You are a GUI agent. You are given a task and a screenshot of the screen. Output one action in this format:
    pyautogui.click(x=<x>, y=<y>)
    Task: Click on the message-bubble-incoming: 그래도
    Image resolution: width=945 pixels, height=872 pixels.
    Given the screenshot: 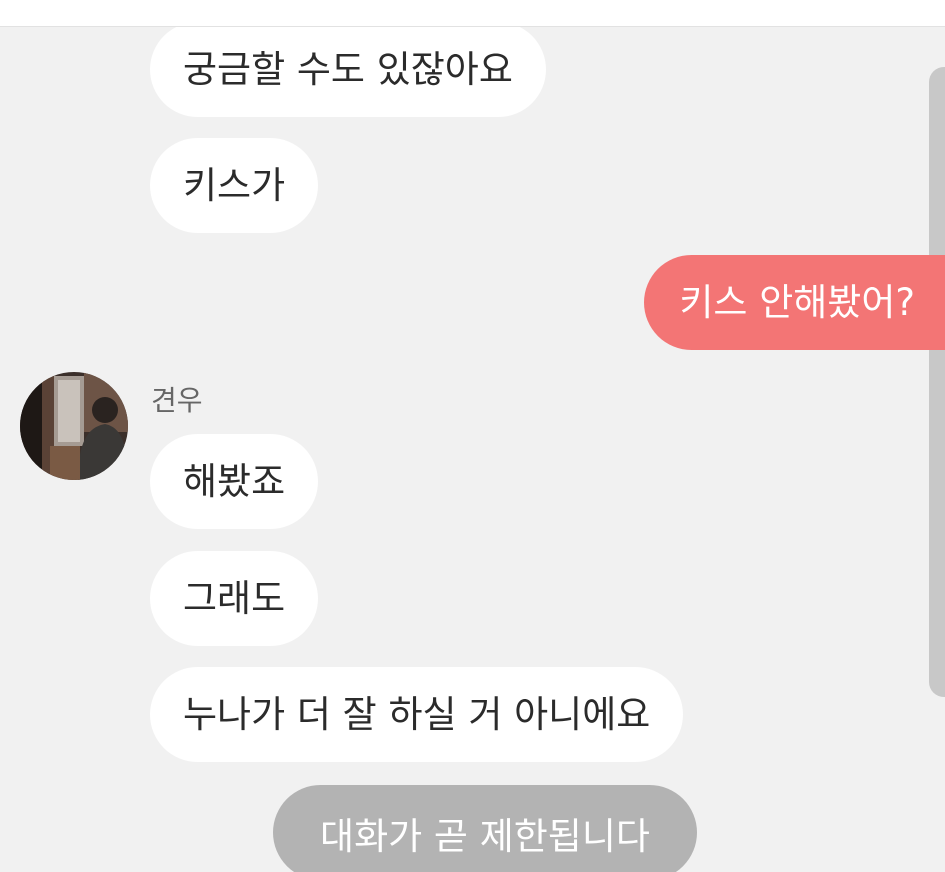 What is the action you would take?
    pyautogui.click(x=234, y=598)
    